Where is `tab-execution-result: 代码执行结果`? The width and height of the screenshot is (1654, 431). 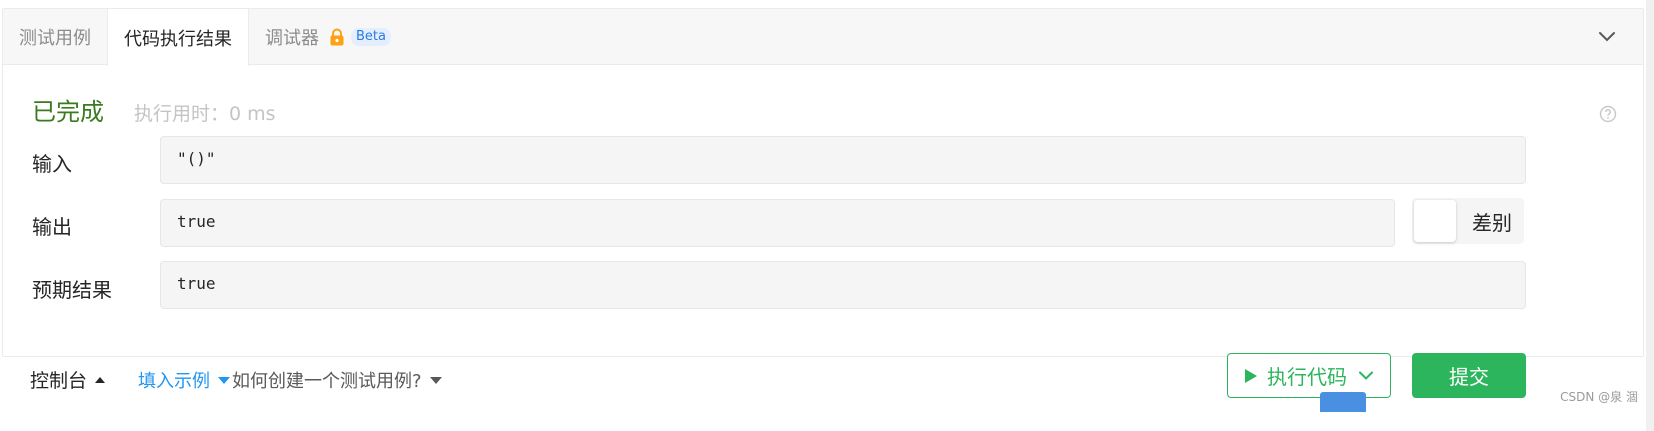
tab-execution-result: 代码执行结果 is located at coordinates (178, 37).